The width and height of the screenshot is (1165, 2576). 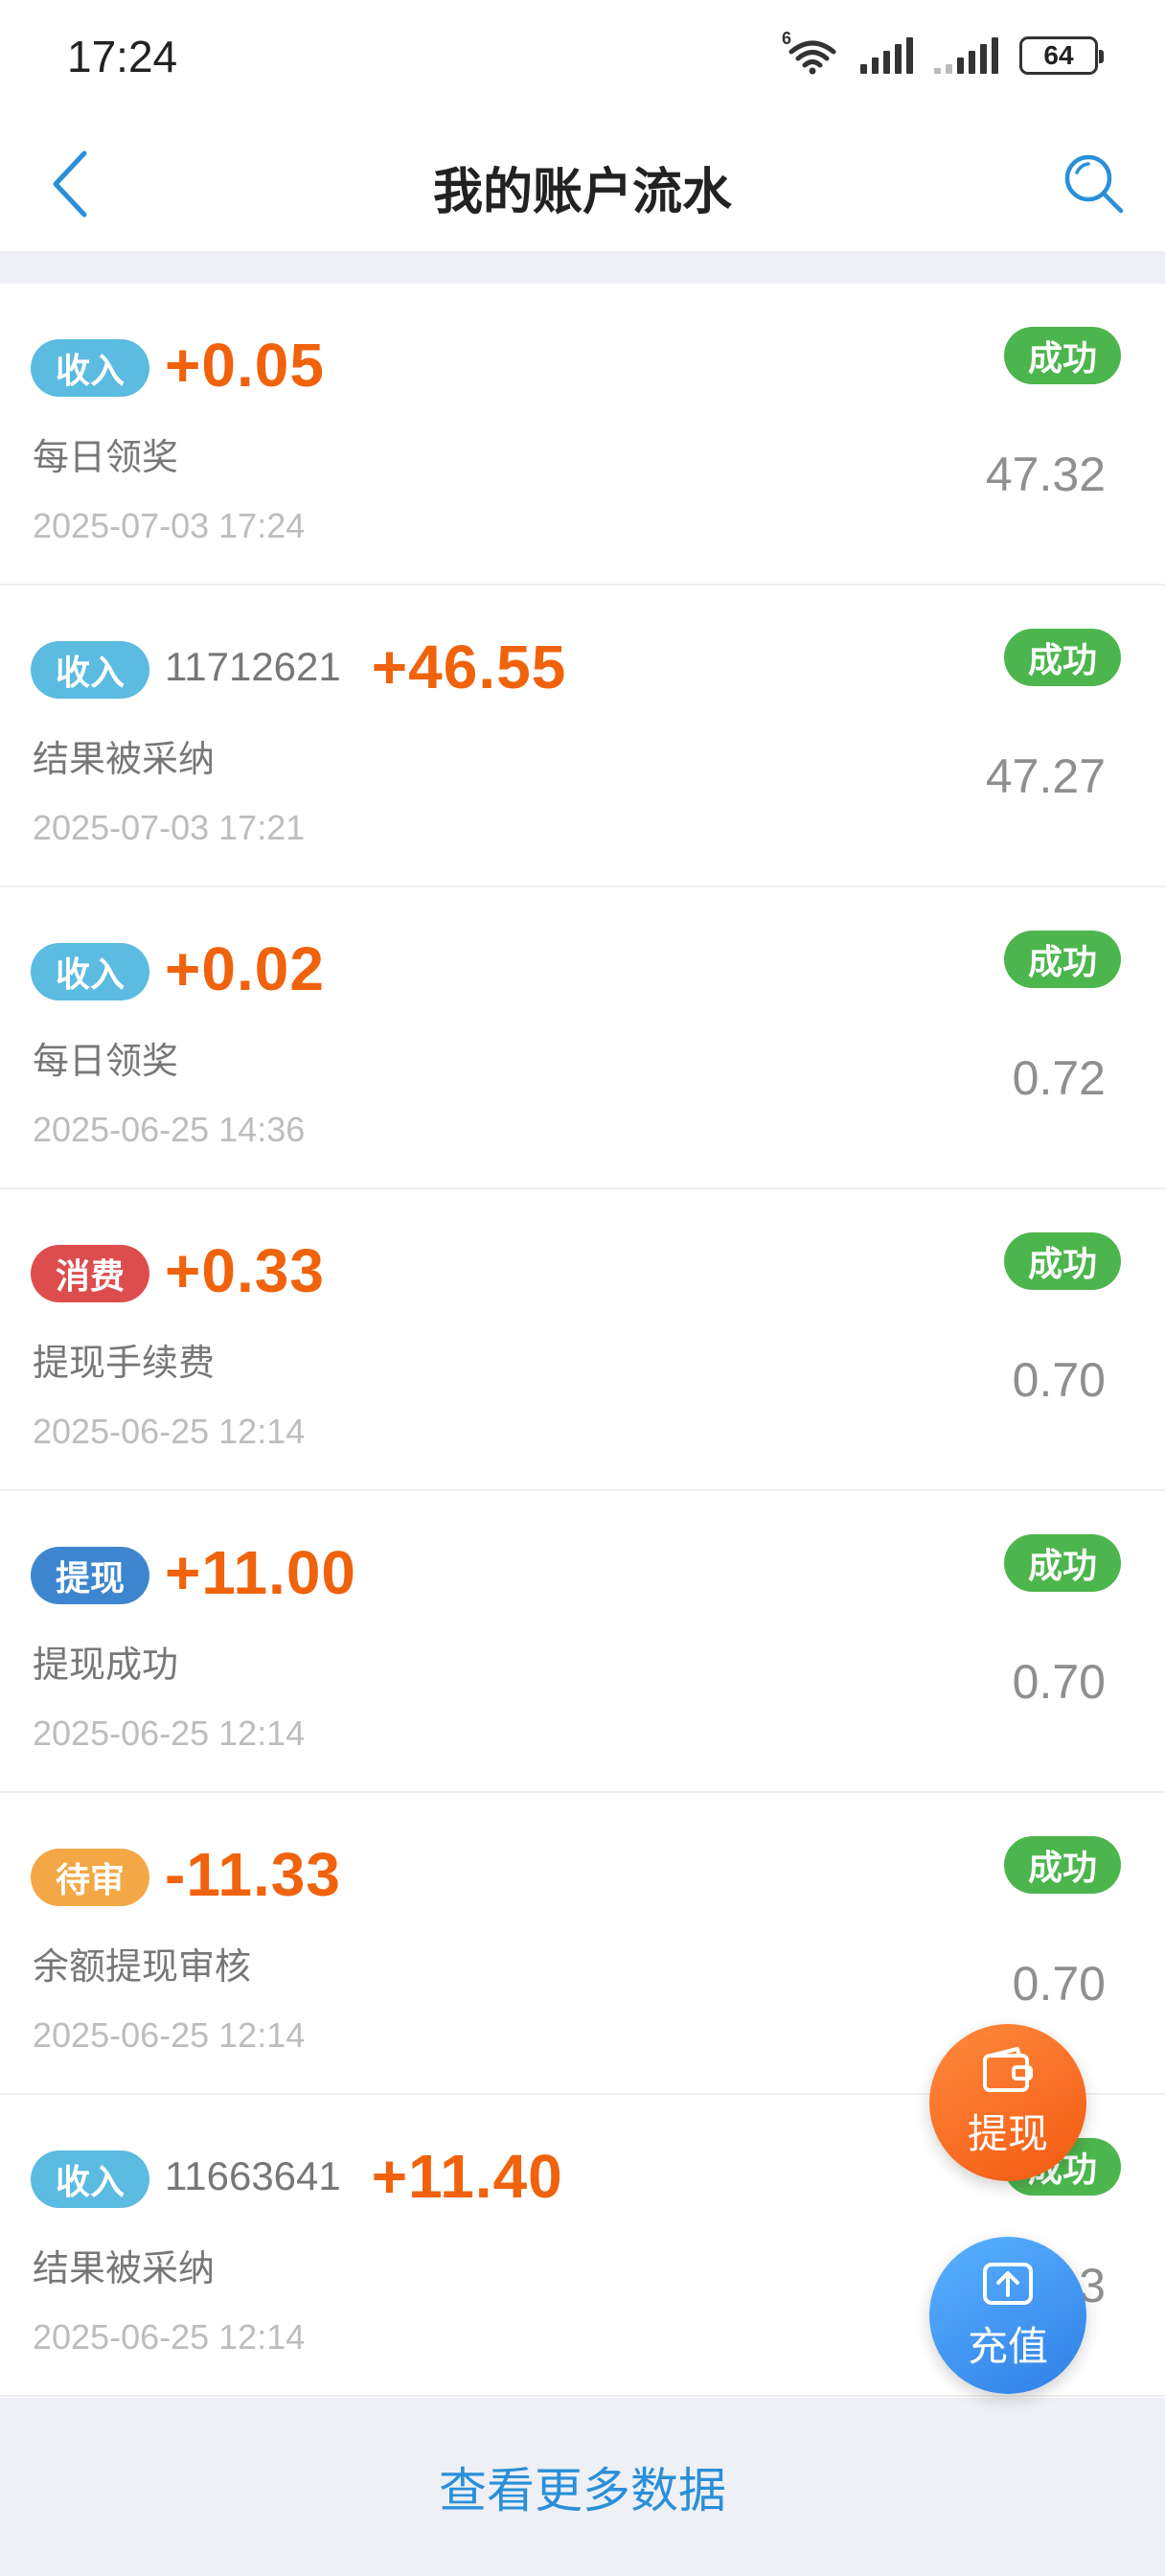 I want to click on date: 2025-07-03 17:21, so click(x=169, y=828).